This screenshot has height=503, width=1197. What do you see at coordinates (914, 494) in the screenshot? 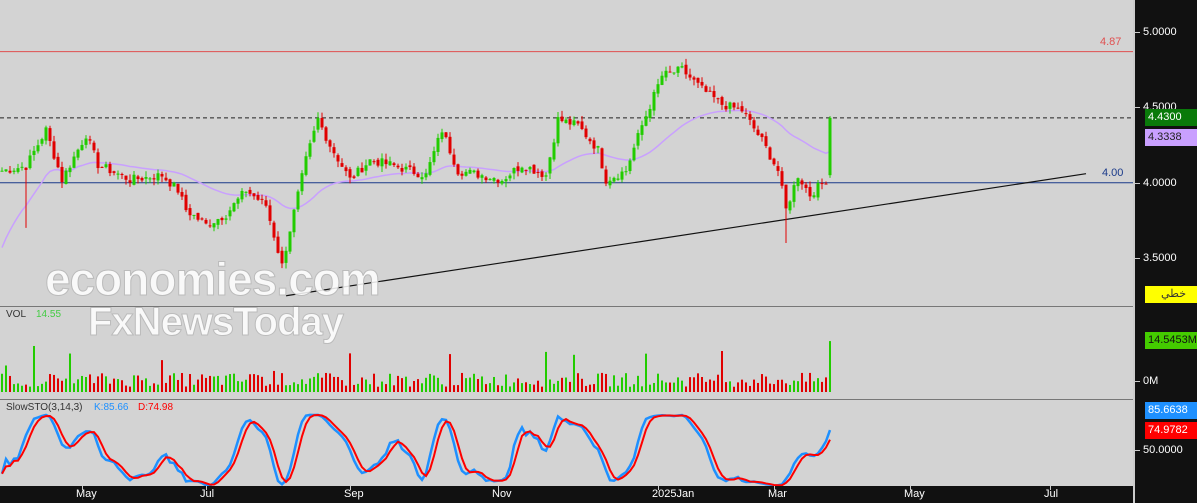
I see `x-label: May` at bounding box center [914, 494].